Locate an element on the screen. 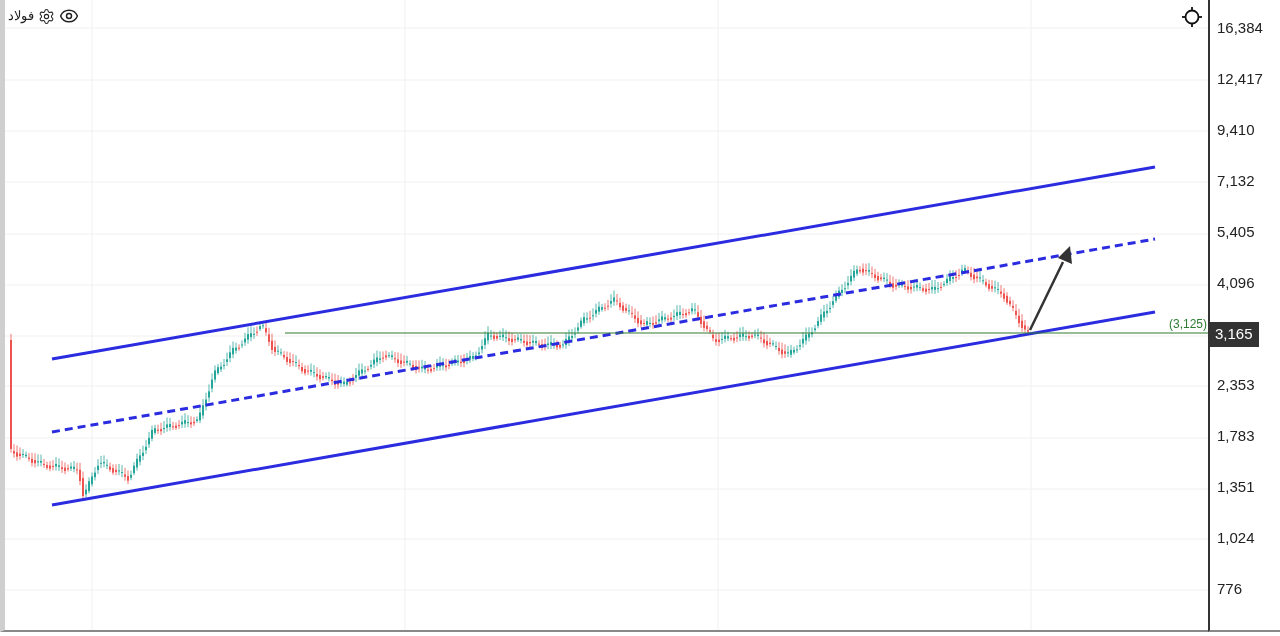 The image size is (1280, 636). price-axis-label: 1,024 is located at coordinates (1236, 538).